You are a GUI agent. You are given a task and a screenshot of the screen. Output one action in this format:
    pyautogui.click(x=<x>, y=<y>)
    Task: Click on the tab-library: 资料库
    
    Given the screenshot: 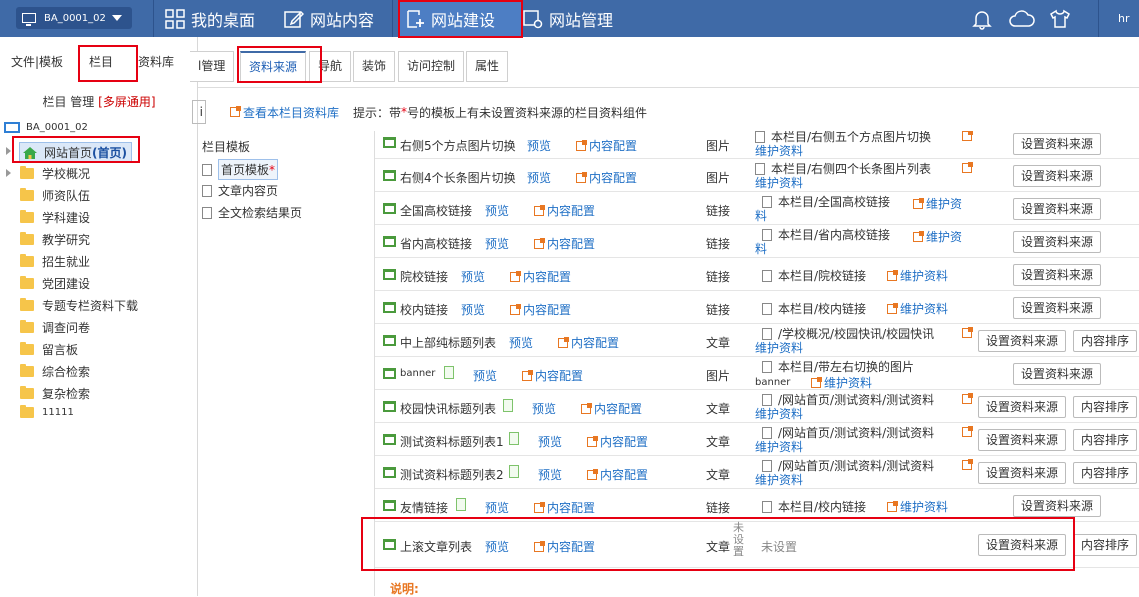 What is the action you would take?
    pyautogui.click(x=156, y=61)
    